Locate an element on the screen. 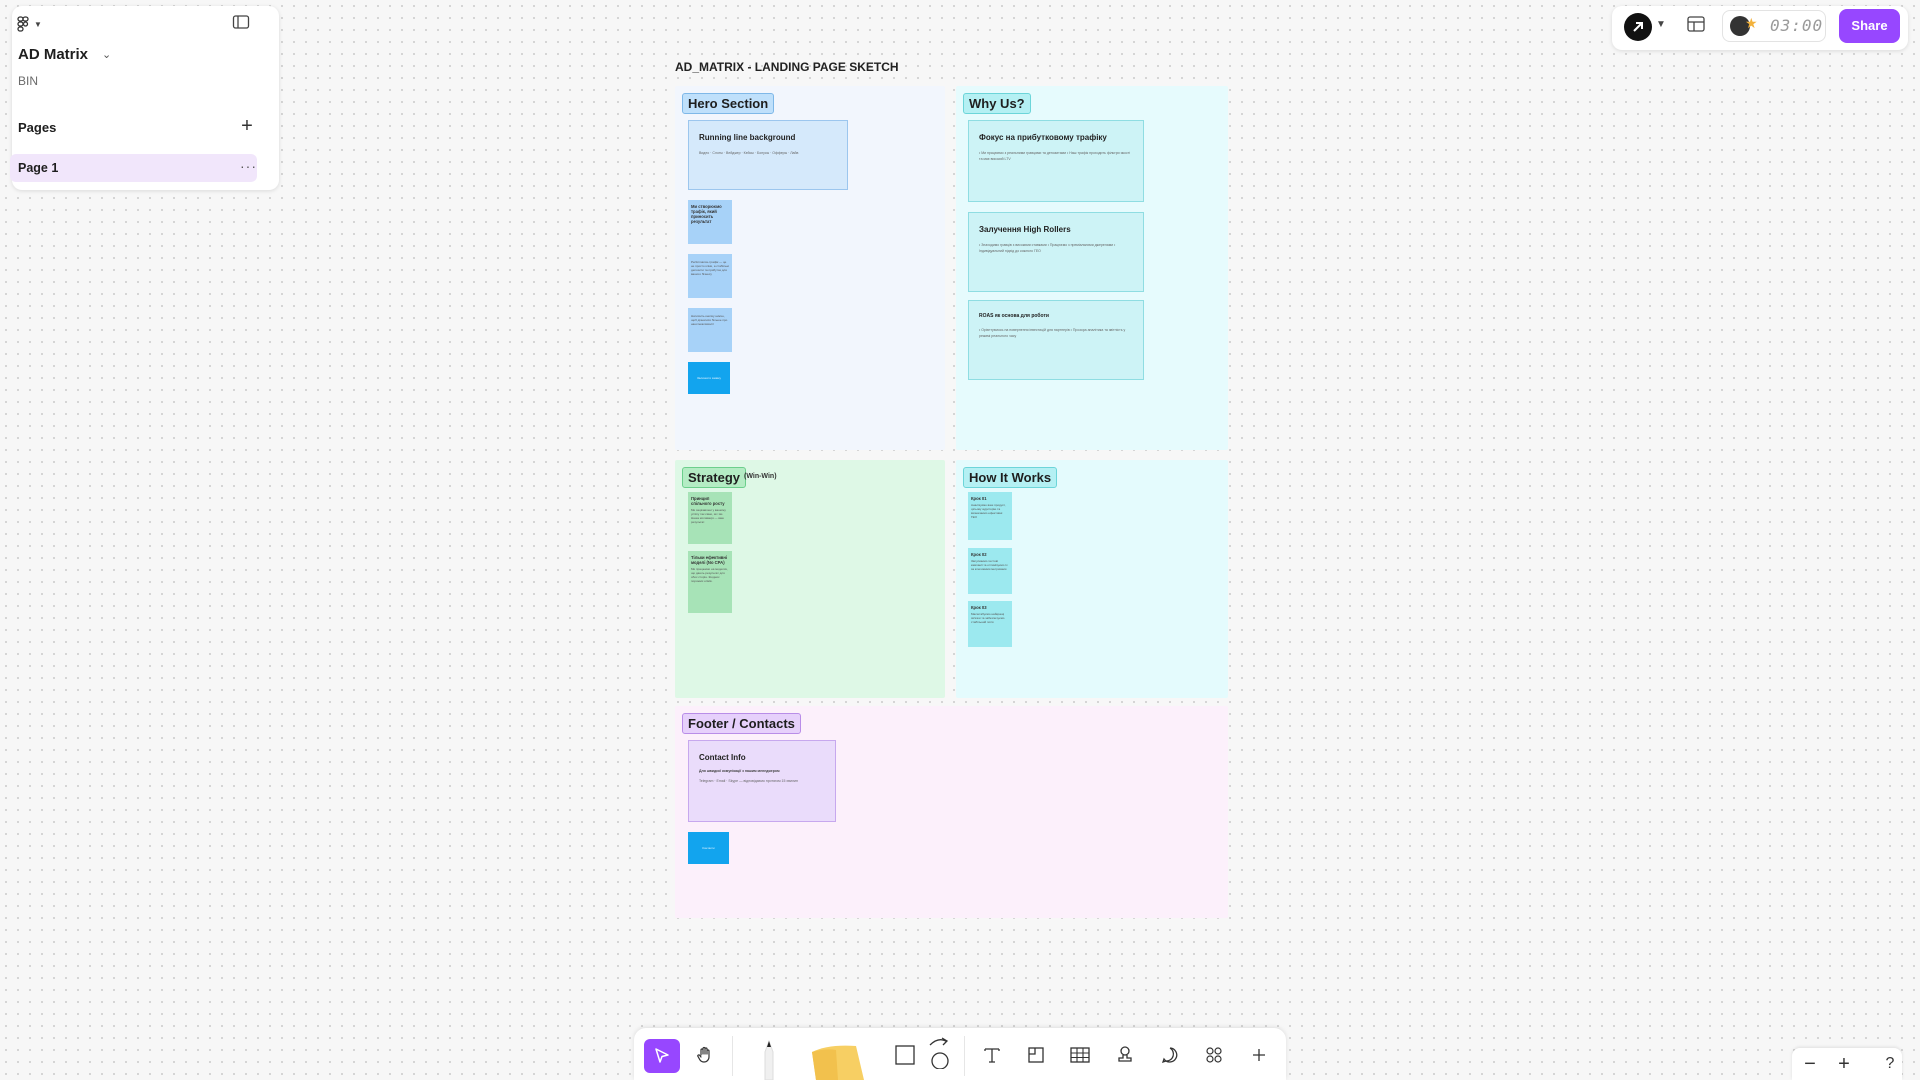 The width and height of the screenshot is (1920, 1080). main-menu-button: ▼ is located at coordinates (36, 24).